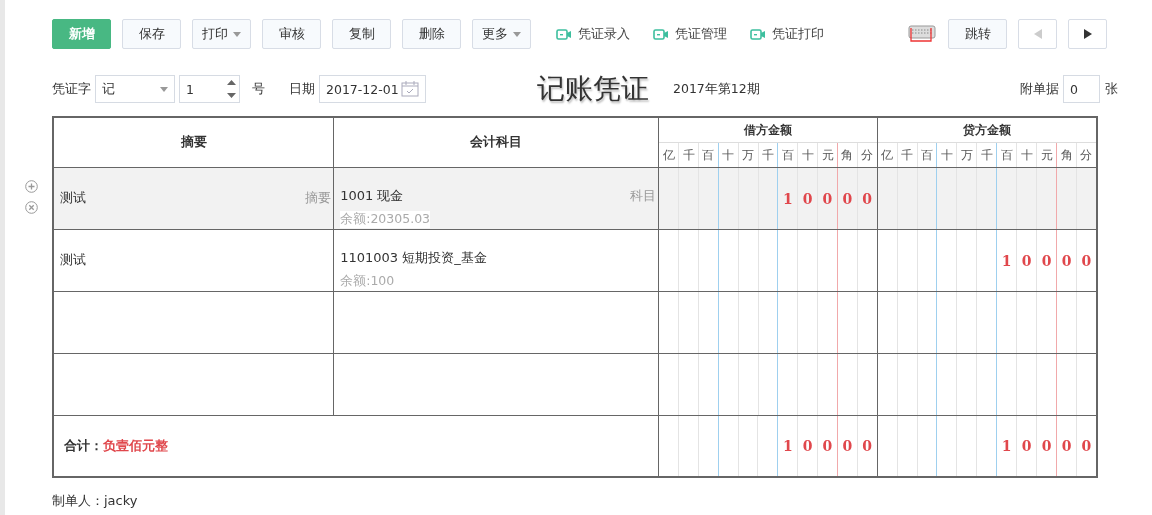  What do you see at coordinates (258, 89) in the screenshot?
I see `number-suffix: 号` at bounding box center [258, 89].